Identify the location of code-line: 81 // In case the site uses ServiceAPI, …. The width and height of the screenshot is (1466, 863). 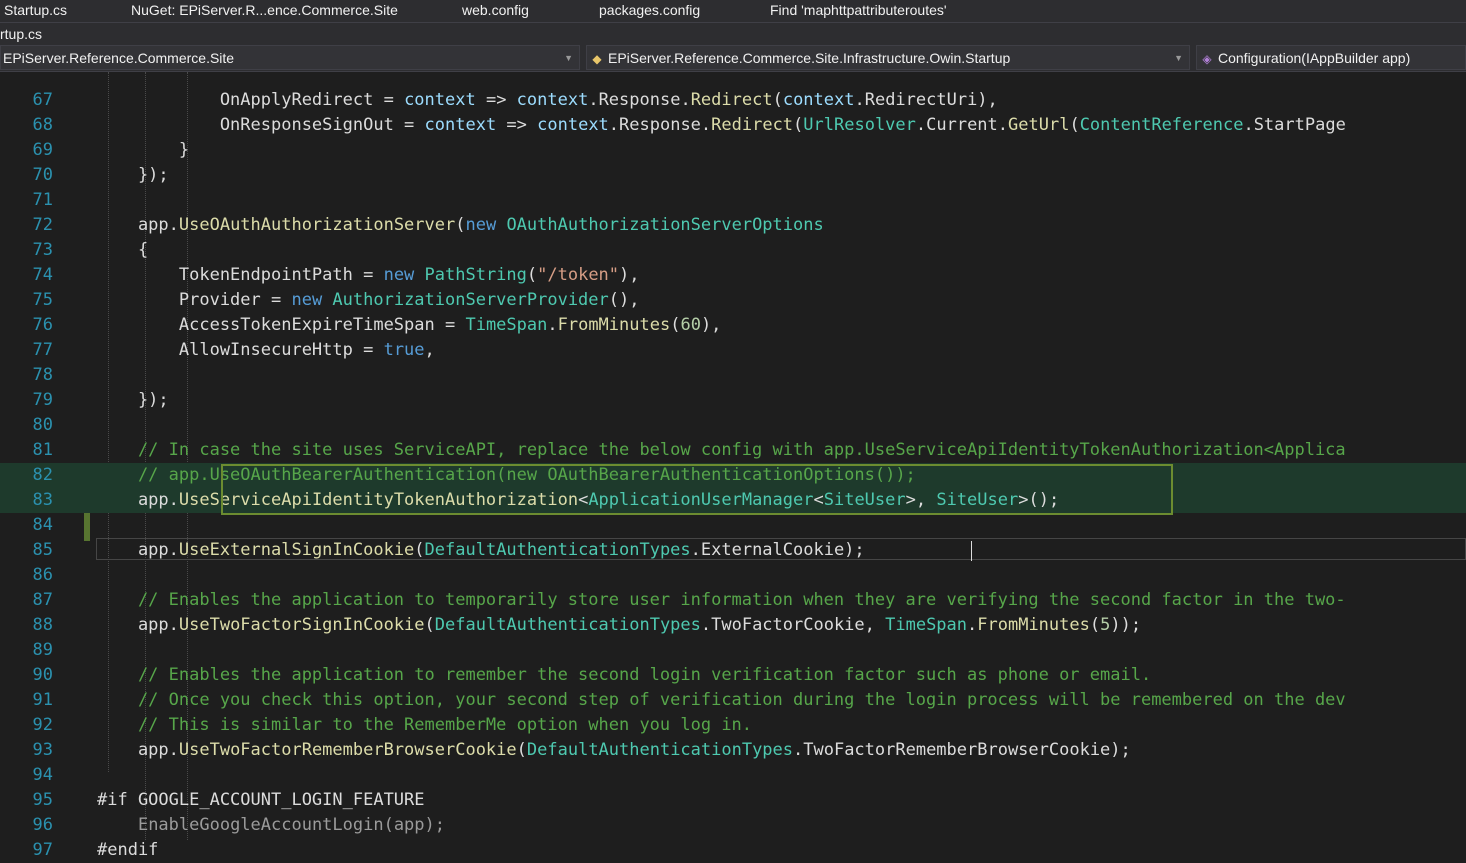
(733, 450).